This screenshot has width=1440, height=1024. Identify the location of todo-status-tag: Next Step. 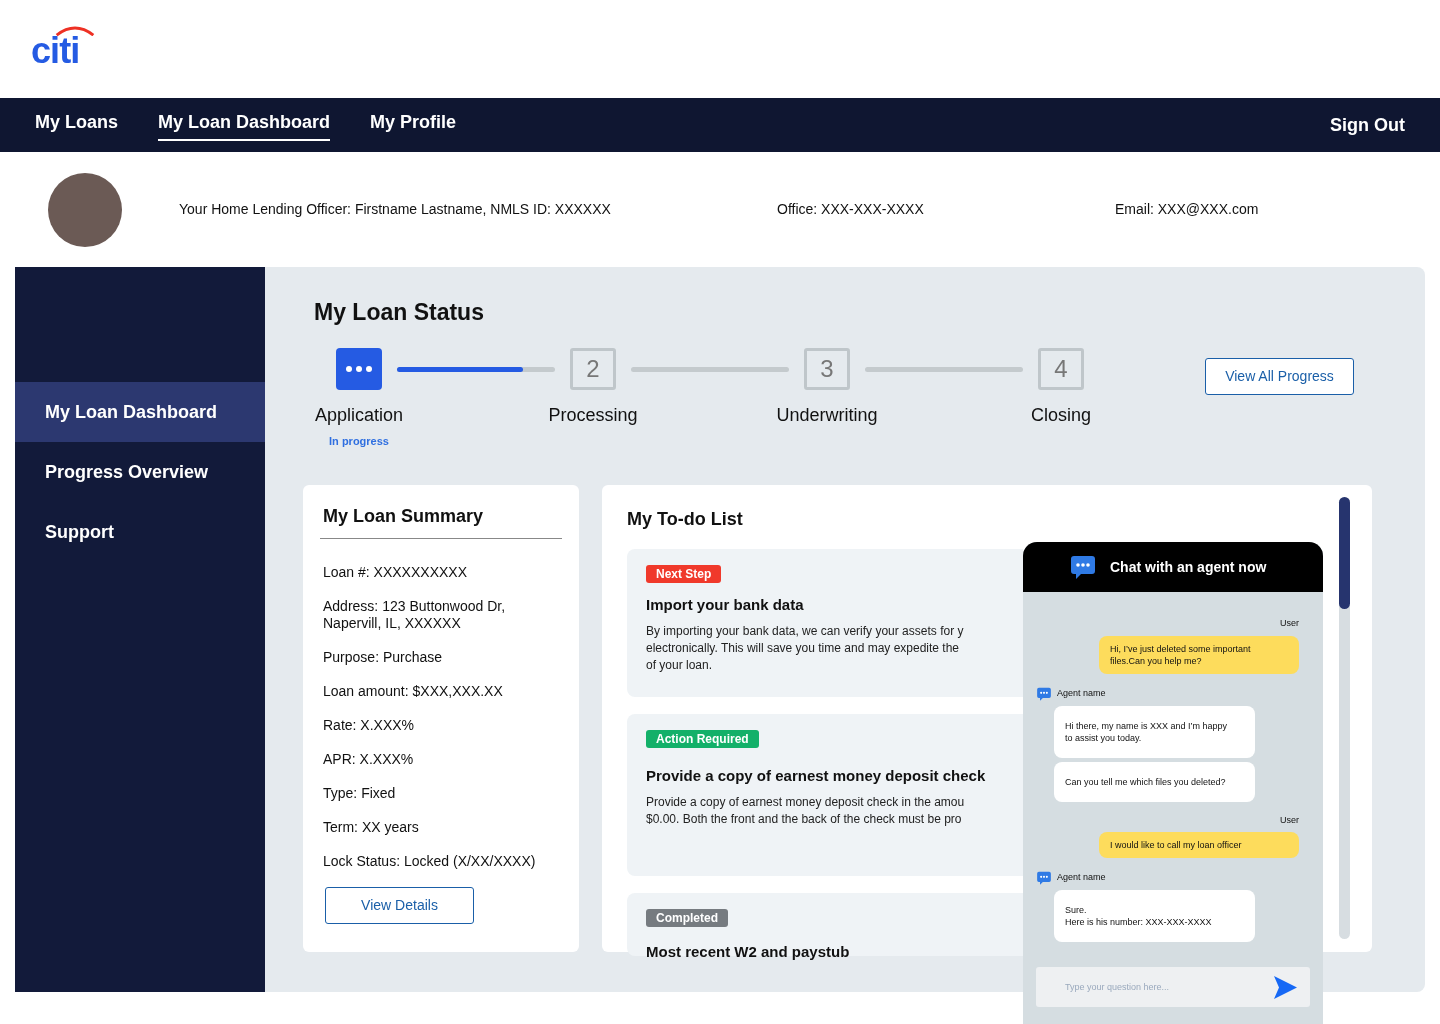
(684, 574).